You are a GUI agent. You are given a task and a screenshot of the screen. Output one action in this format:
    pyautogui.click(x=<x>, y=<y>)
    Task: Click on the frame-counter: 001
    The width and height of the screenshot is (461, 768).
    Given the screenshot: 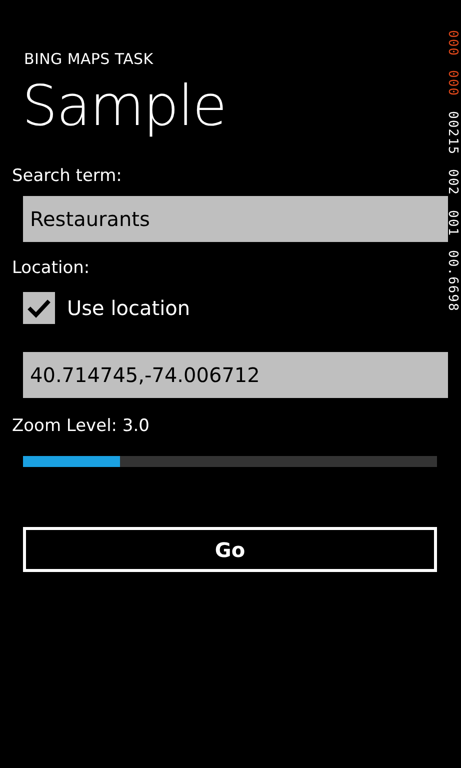 What is the action you would take?
    pyautogui.click(x=452, y=223)
    